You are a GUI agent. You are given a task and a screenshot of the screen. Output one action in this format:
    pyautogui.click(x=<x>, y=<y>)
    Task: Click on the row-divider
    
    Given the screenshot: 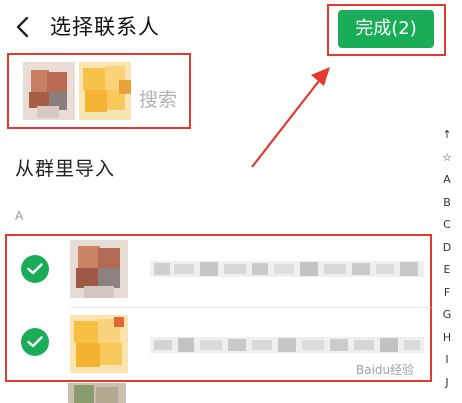 What is the action you would take?
    pyautogui.click(x=250, y=307)
    